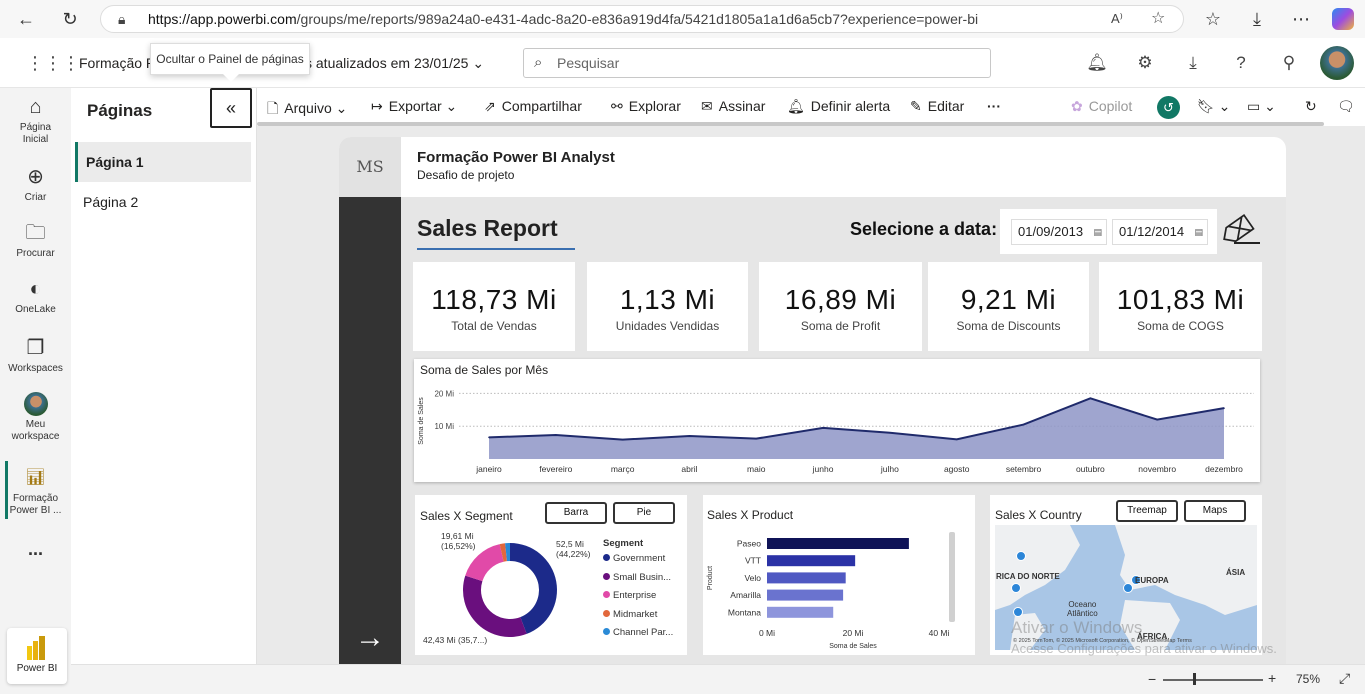 This screenshot has height=694, width=1365. I want to click on assinar-button: ✉ Assinar, so click(733, 106).